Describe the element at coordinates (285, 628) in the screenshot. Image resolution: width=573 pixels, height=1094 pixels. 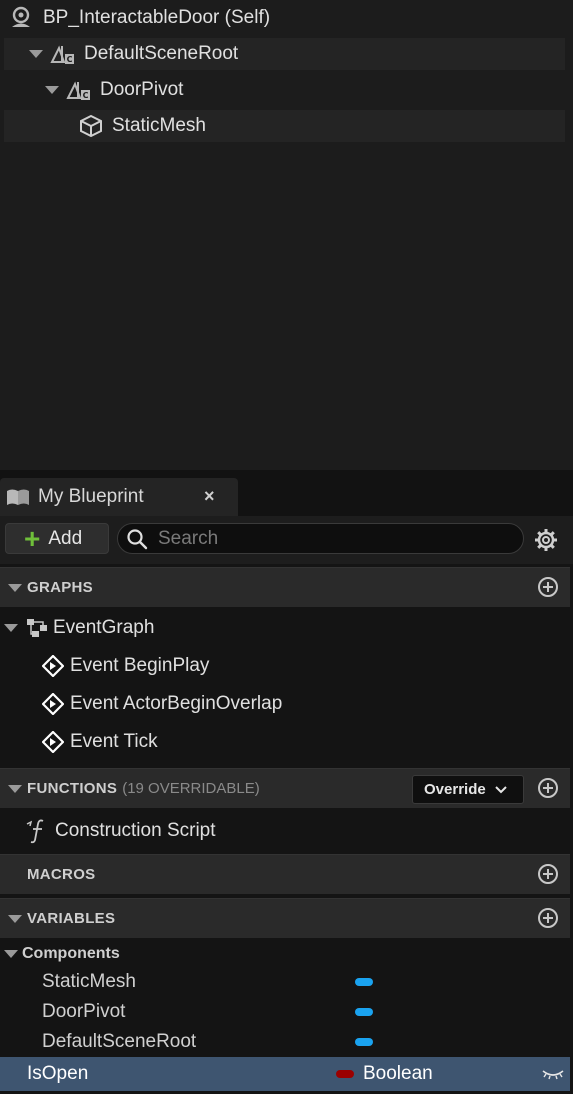
I see `event-graph-item: EventGraph` at that location.